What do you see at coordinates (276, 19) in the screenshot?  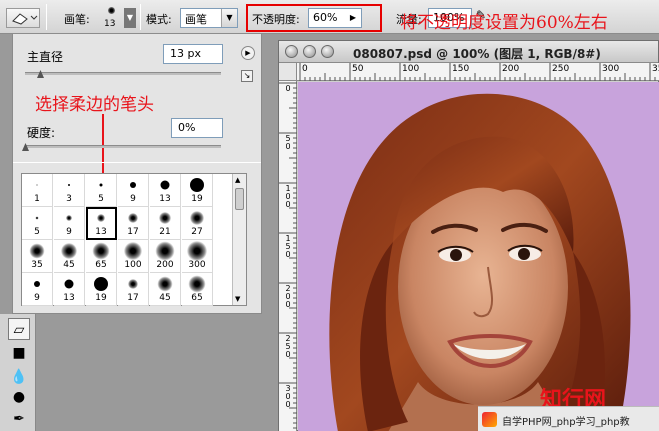 I see `opacity-label: 不透明度:` at bounding box center [276, 19].